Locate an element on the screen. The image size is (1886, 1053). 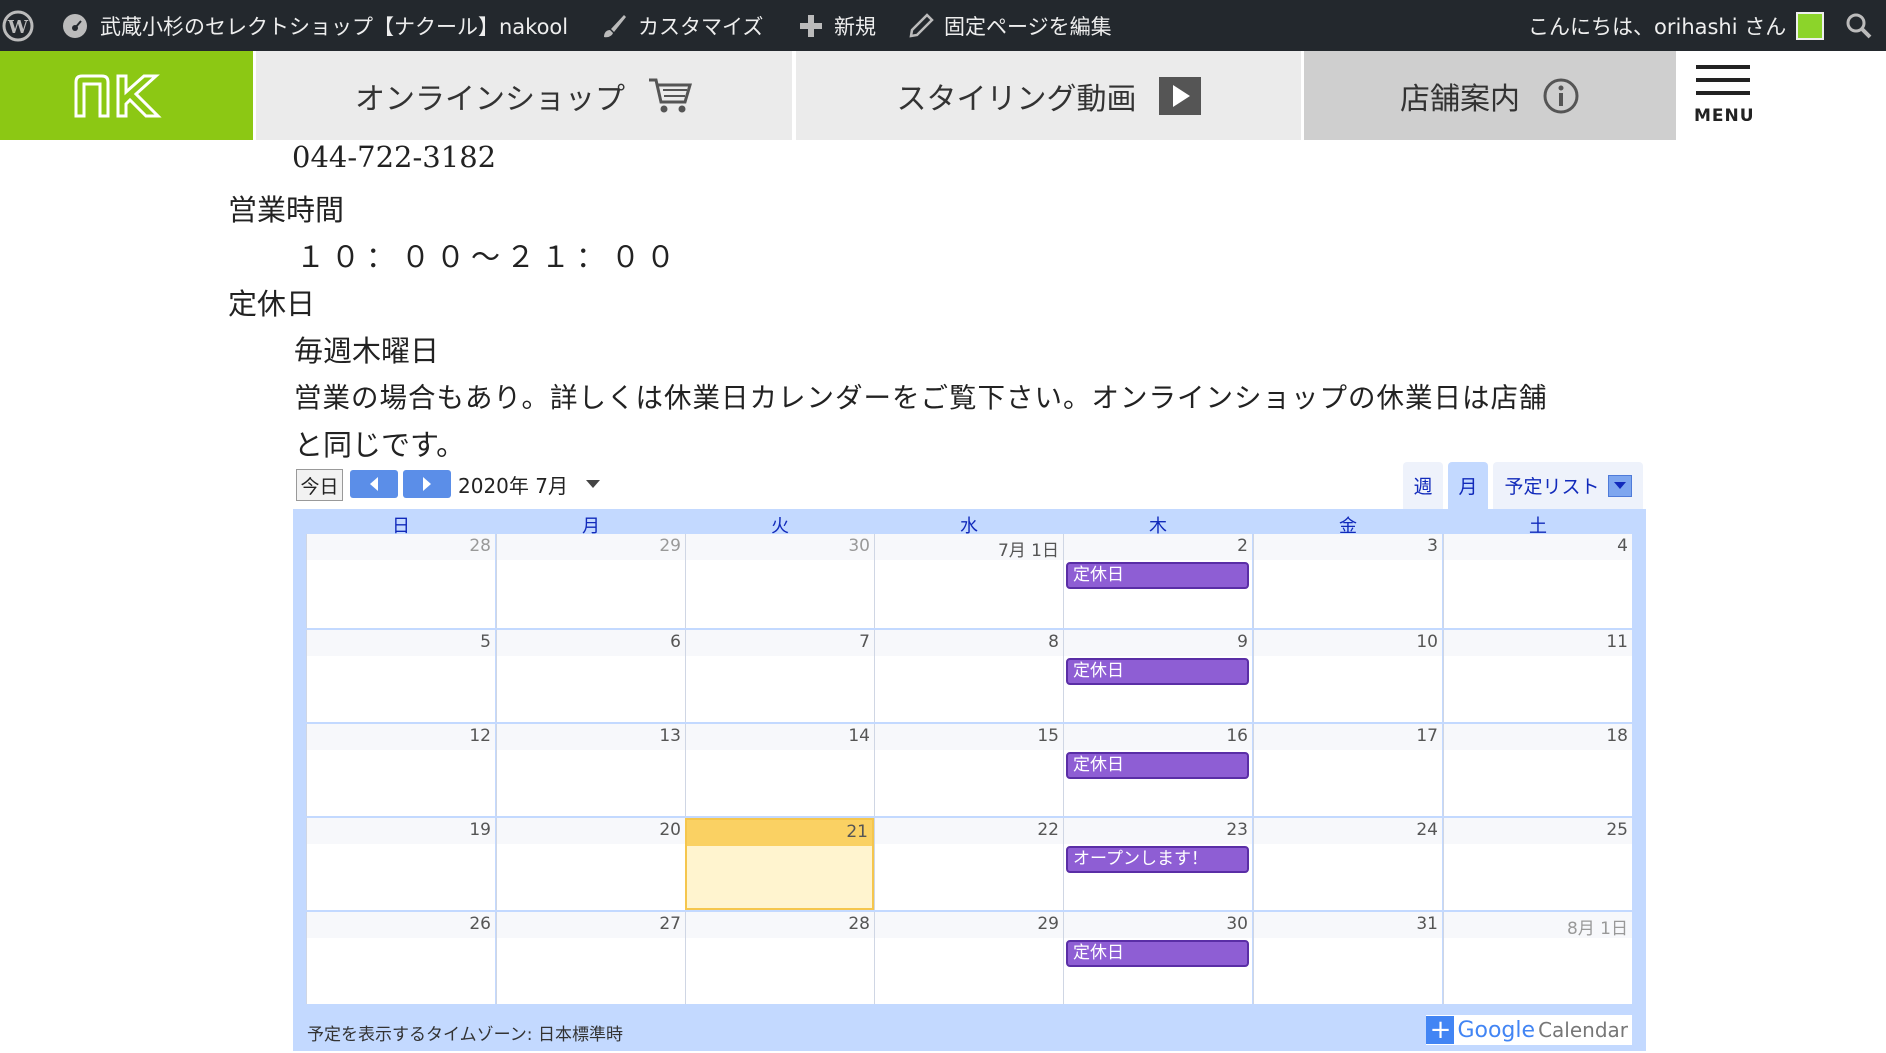
calendar-day-cell: 5 is located at coordinates (400, 676).